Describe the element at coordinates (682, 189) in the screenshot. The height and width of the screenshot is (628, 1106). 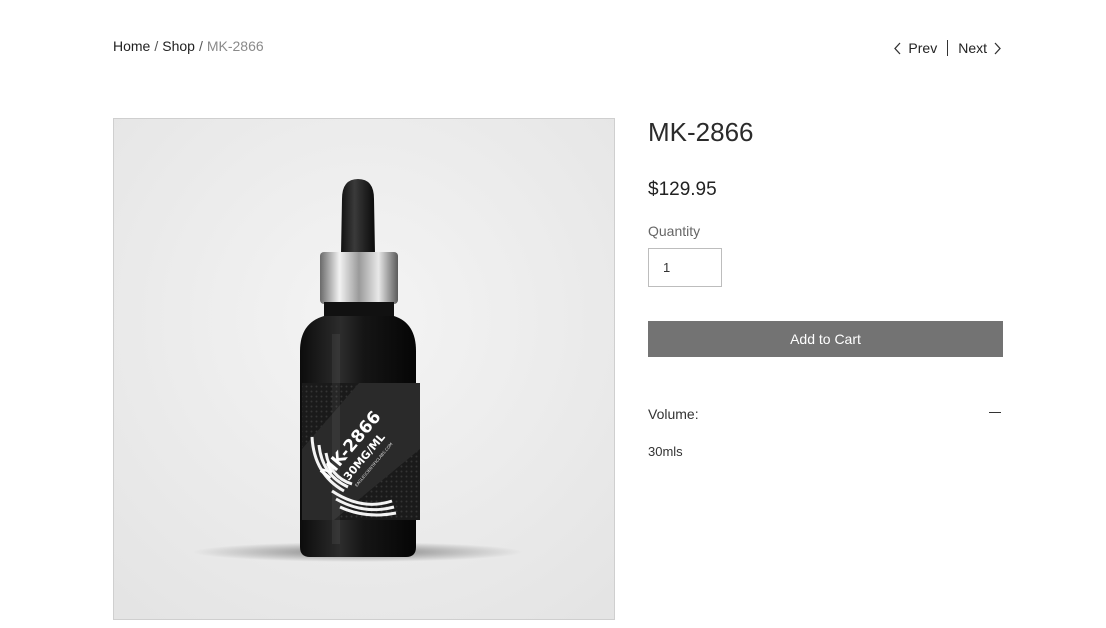
I see `product-price: $129.95` at that location.